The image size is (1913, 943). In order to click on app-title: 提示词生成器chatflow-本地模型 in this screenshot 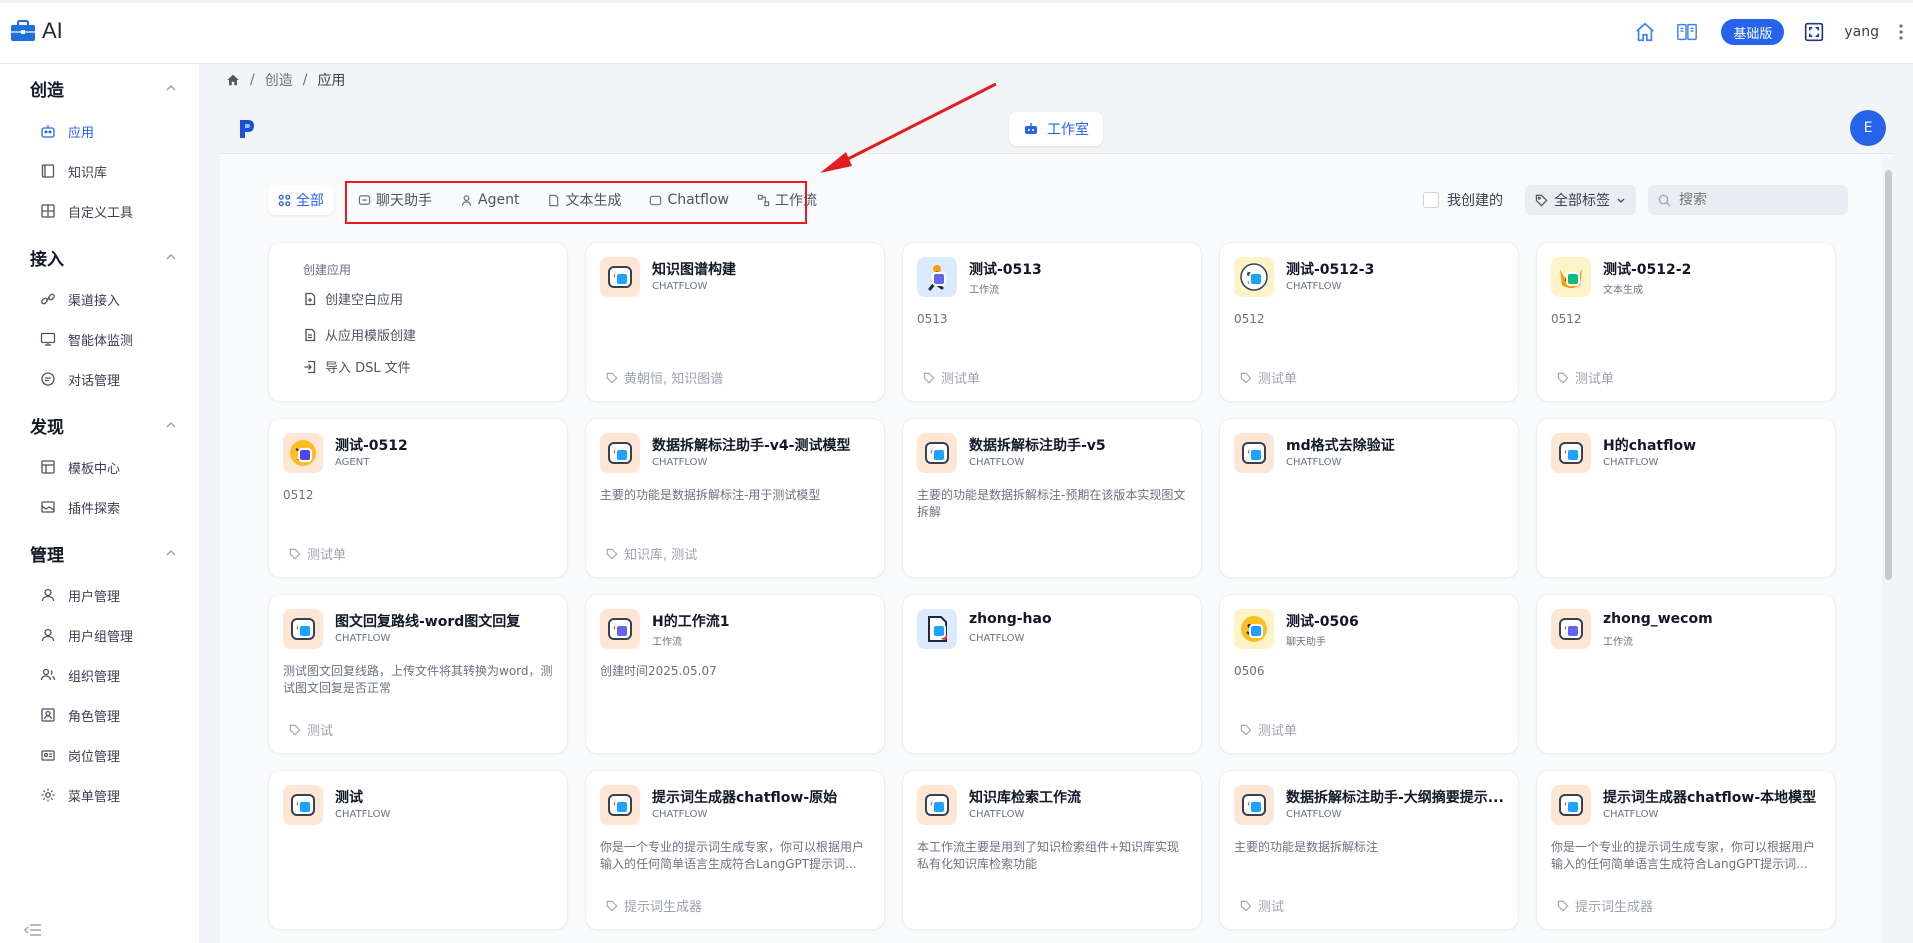, I will do `click(1710, 798)`.